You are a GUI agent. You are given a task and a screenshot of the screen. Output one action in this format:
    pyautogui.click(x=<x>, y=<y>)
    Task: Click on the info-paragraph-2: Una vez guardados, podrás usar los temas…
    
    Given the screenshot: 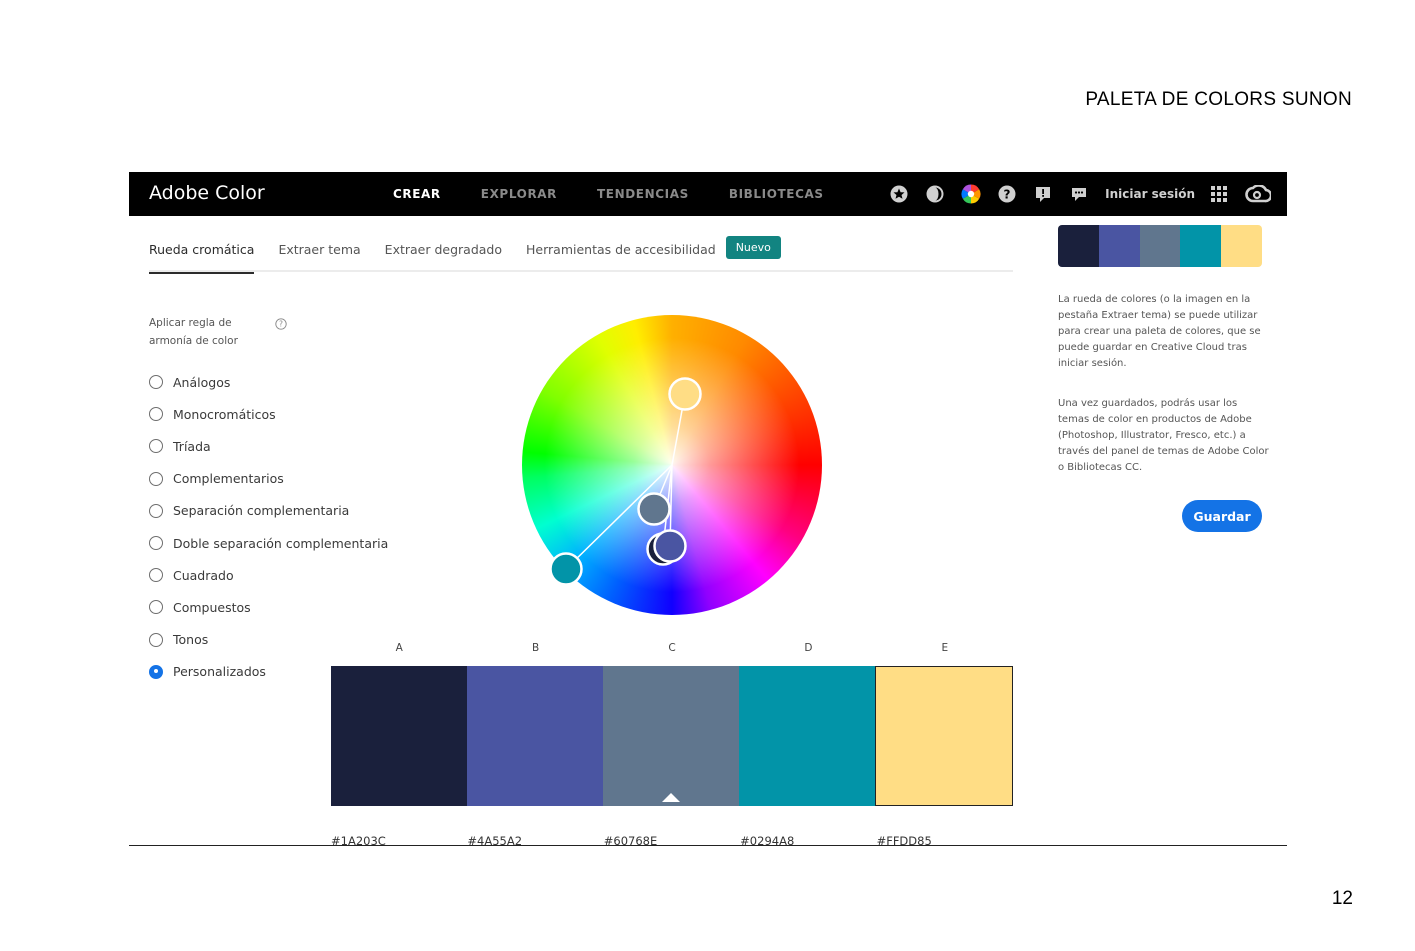 What is the action you would take?
    pyautogui.click(x=1163, y=435)
    